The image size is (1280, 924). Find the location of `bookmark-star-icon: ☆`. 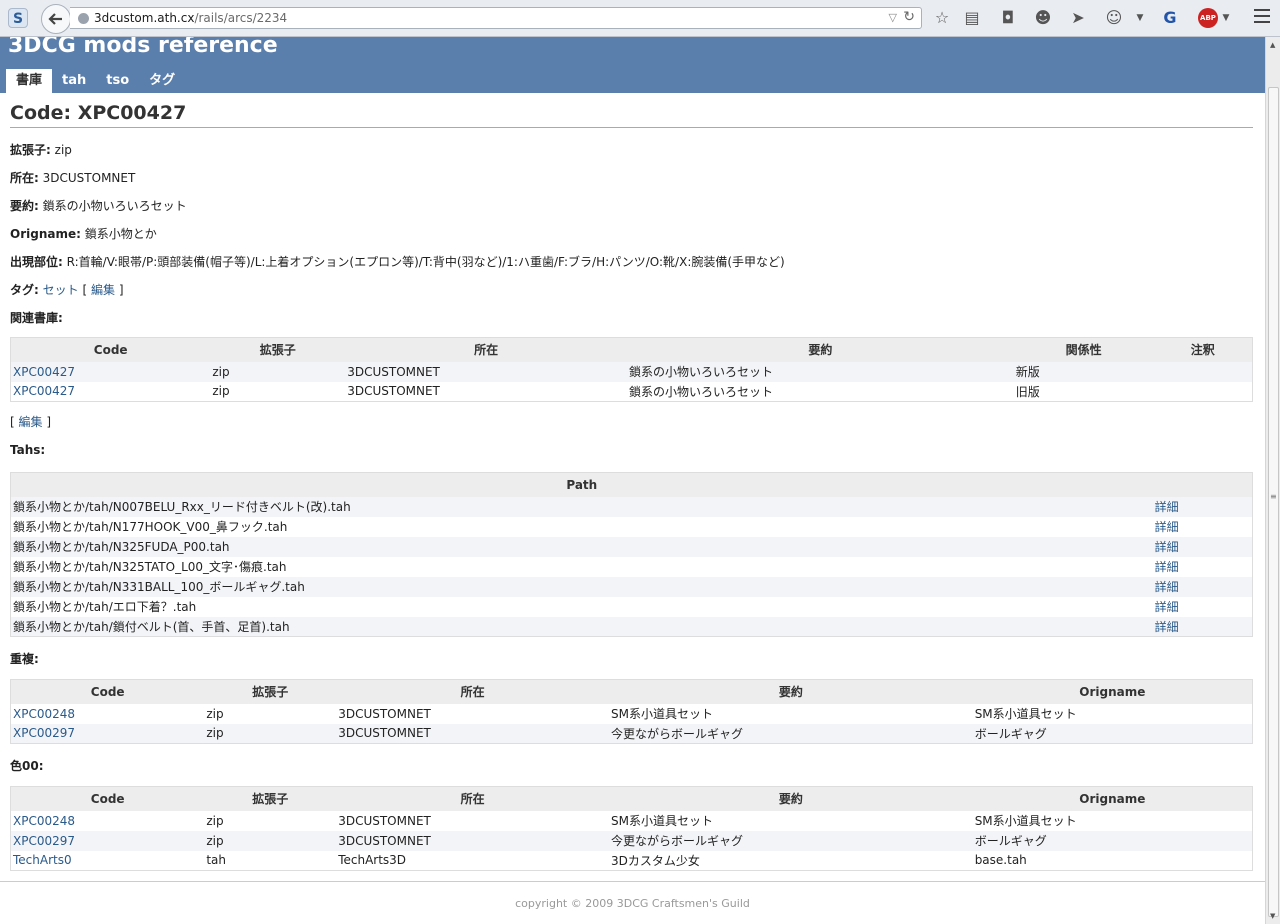

bookmark-star-icon: ☆ is located at coordinates (942, 18).